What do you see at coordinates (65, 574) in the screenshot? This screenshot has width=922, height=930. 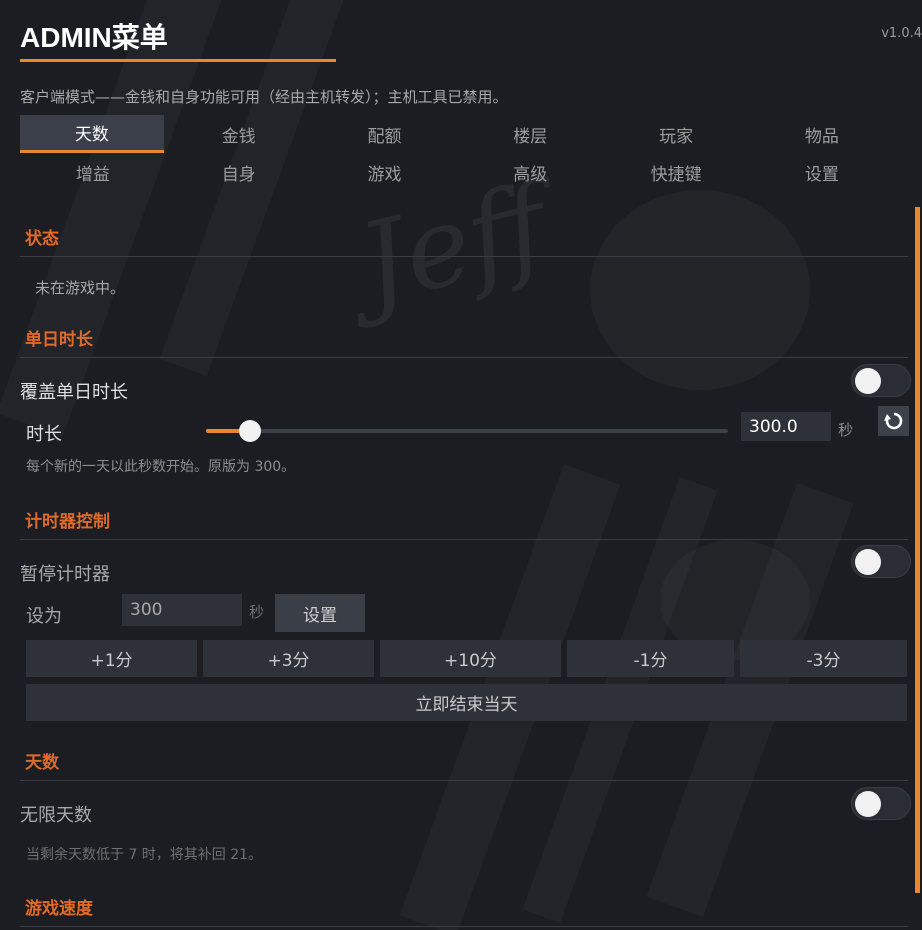 I see `pause-timer-label: 暂停计时器` at bounding box center [65, 574].